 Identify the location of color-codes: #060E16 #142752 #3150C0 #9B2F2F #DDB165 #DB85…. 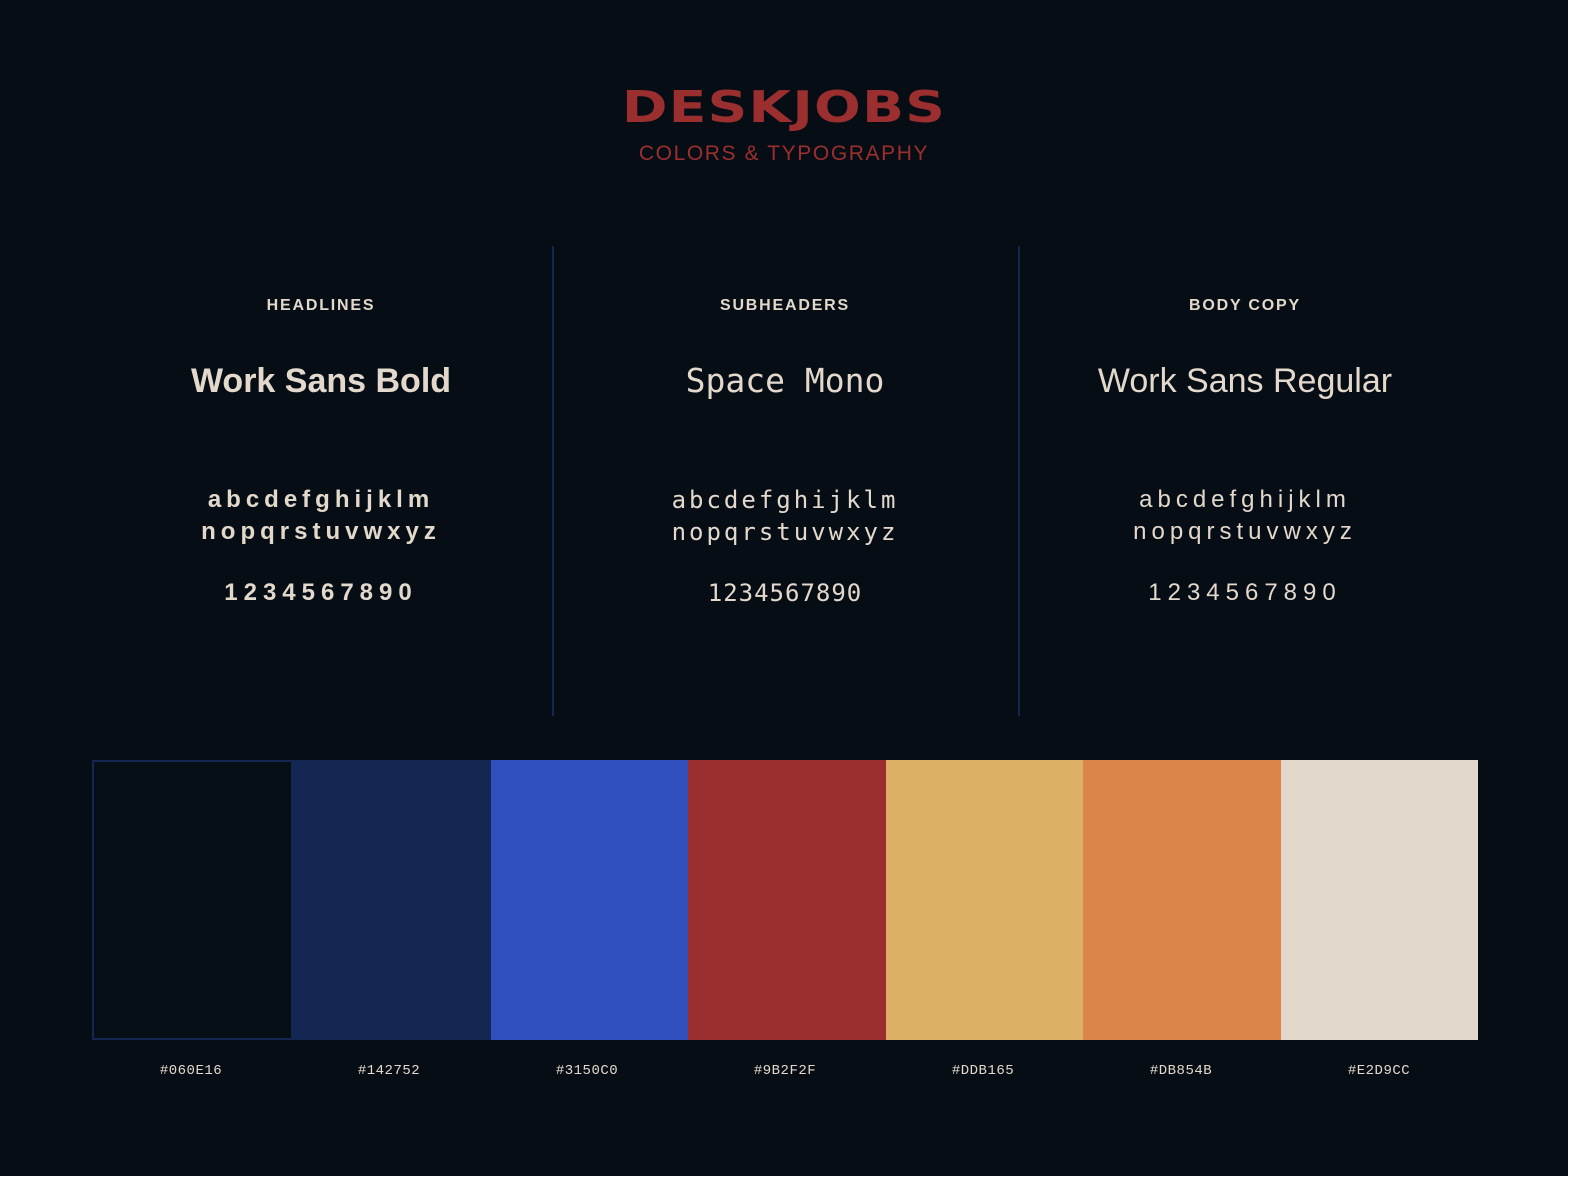
(785, 1071).